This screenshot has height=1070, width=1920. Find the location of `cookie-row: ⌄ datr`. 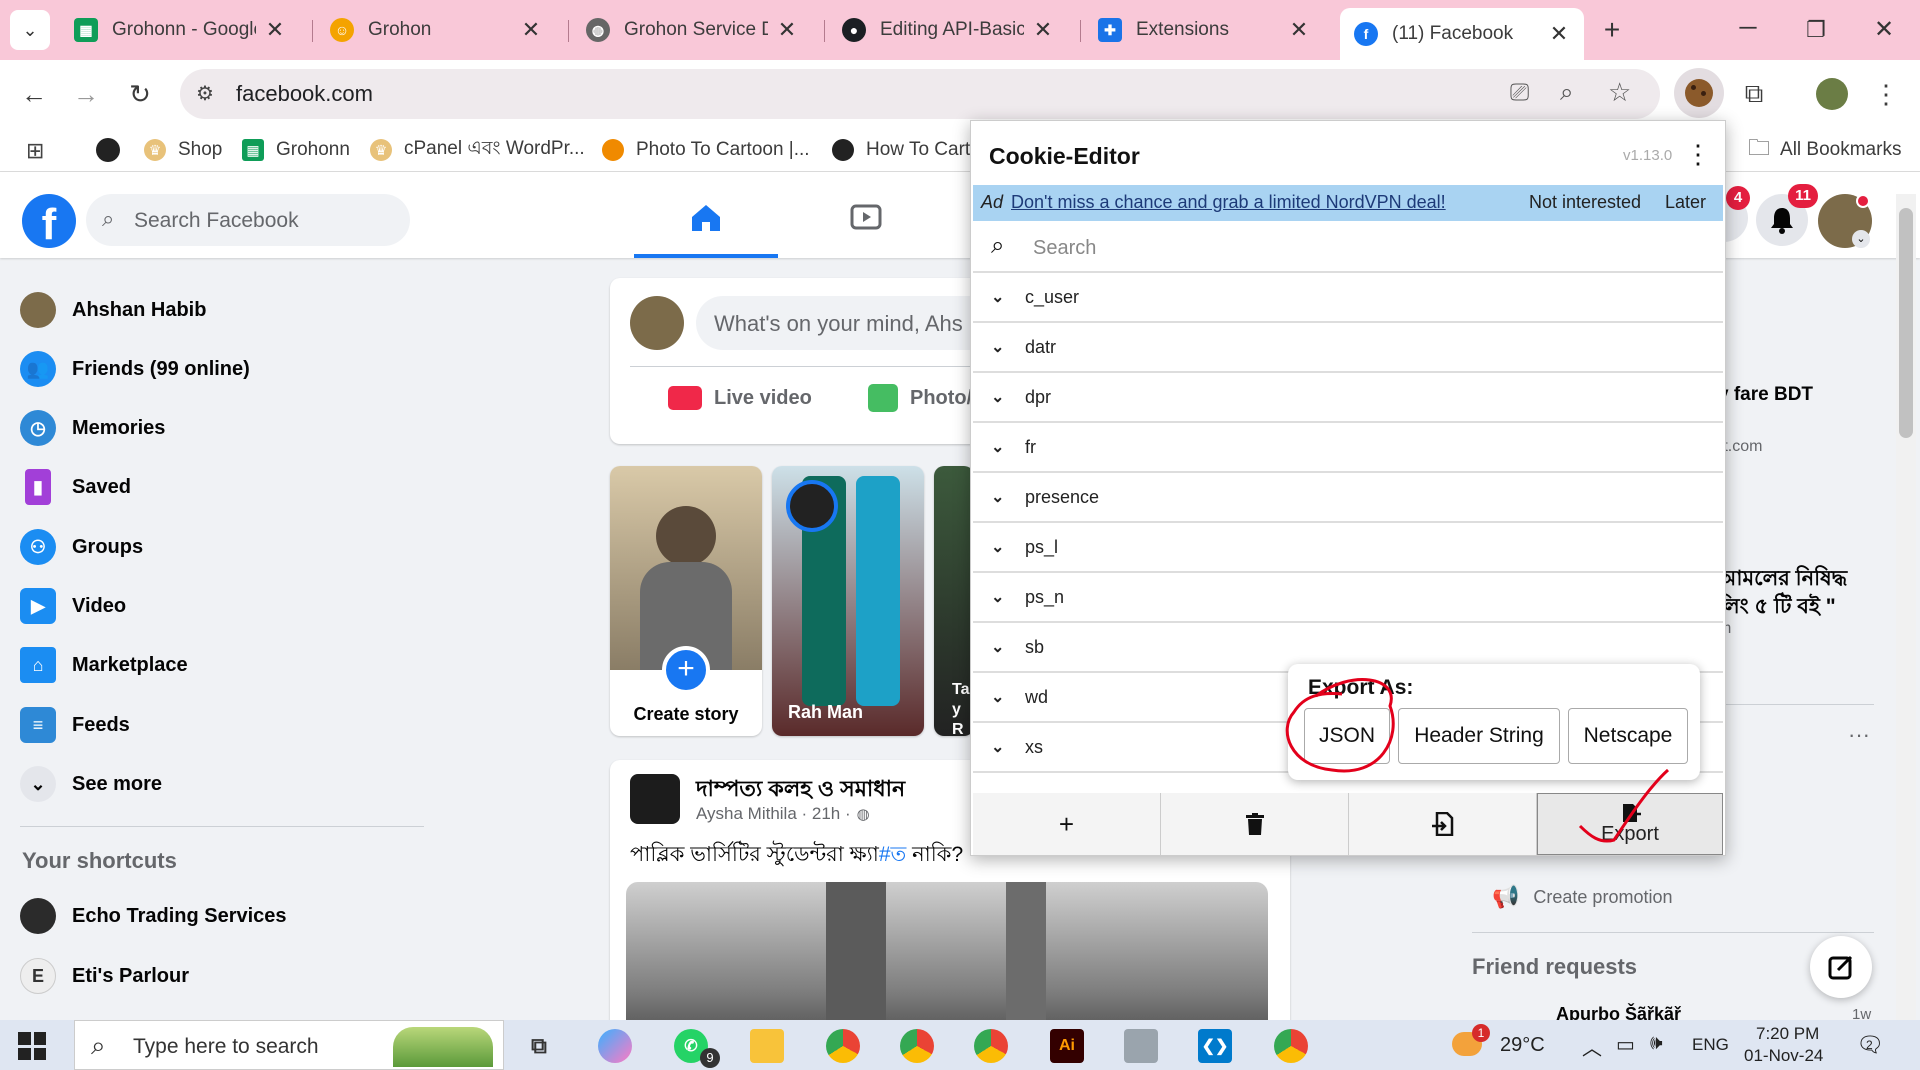

cookie-row: ⌄ datr is located at coordinates (1348, 348).